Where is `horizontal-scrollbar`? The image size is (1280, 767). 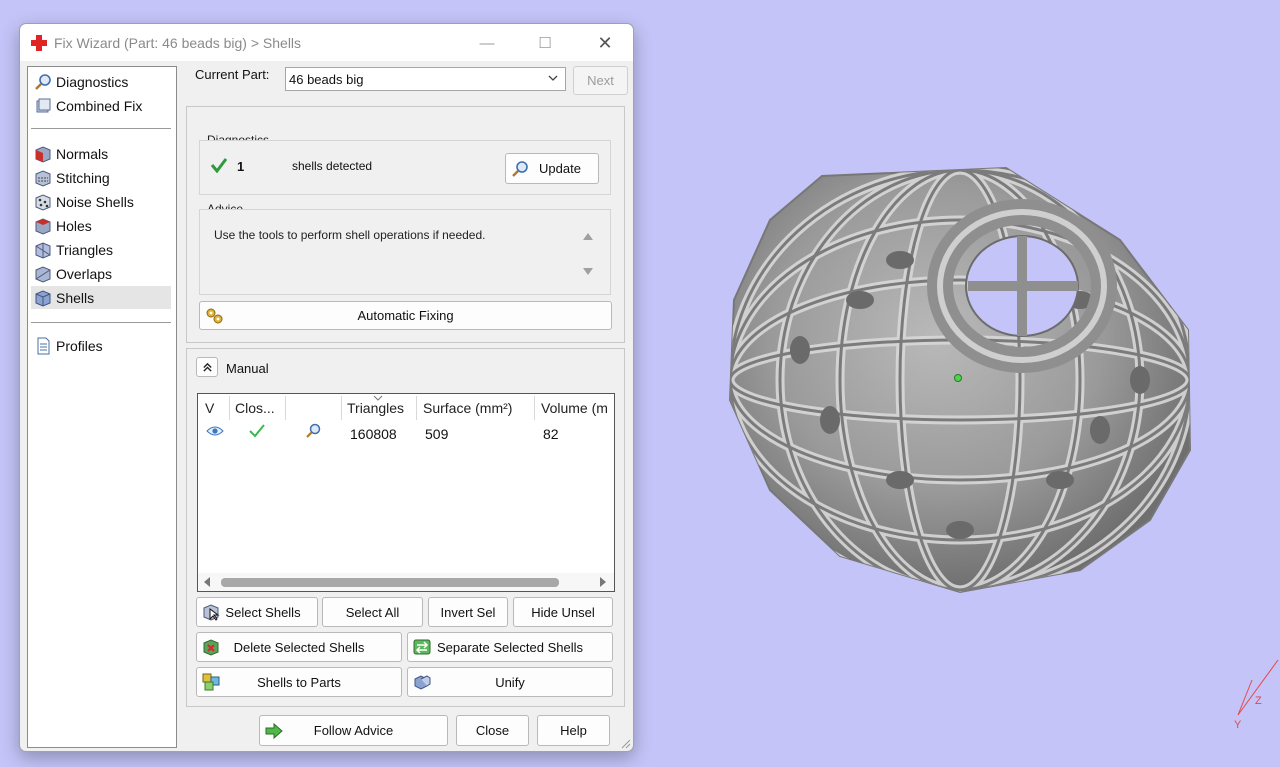
horizontal-scrollbar is located at coordinates (406, 582).